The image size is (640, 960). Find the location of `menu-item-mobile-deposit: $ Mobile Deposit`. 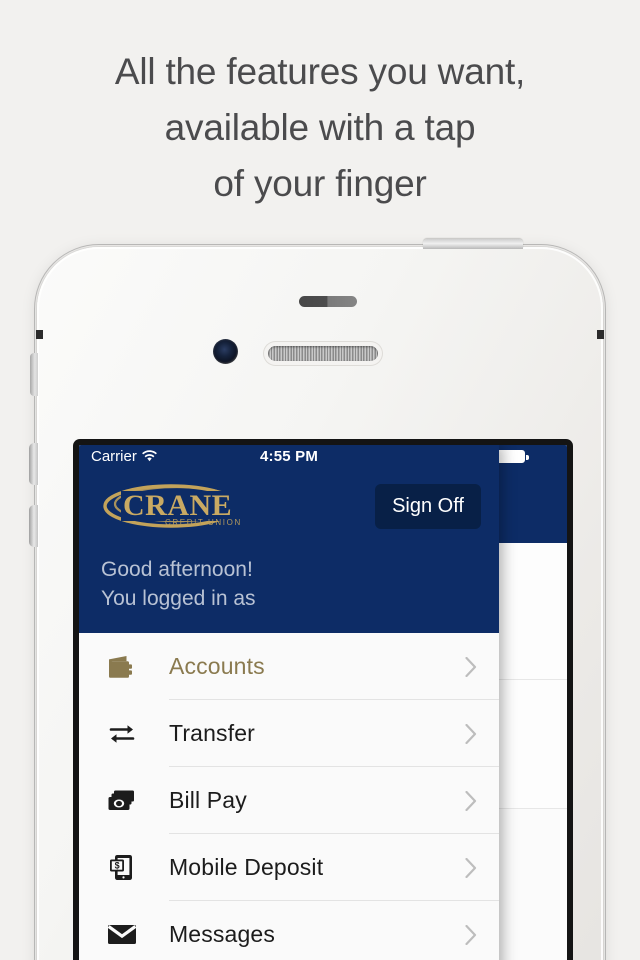

menu-item-mobile-deposit: $ Mobile Deposit is located at coordinates (289, 867).